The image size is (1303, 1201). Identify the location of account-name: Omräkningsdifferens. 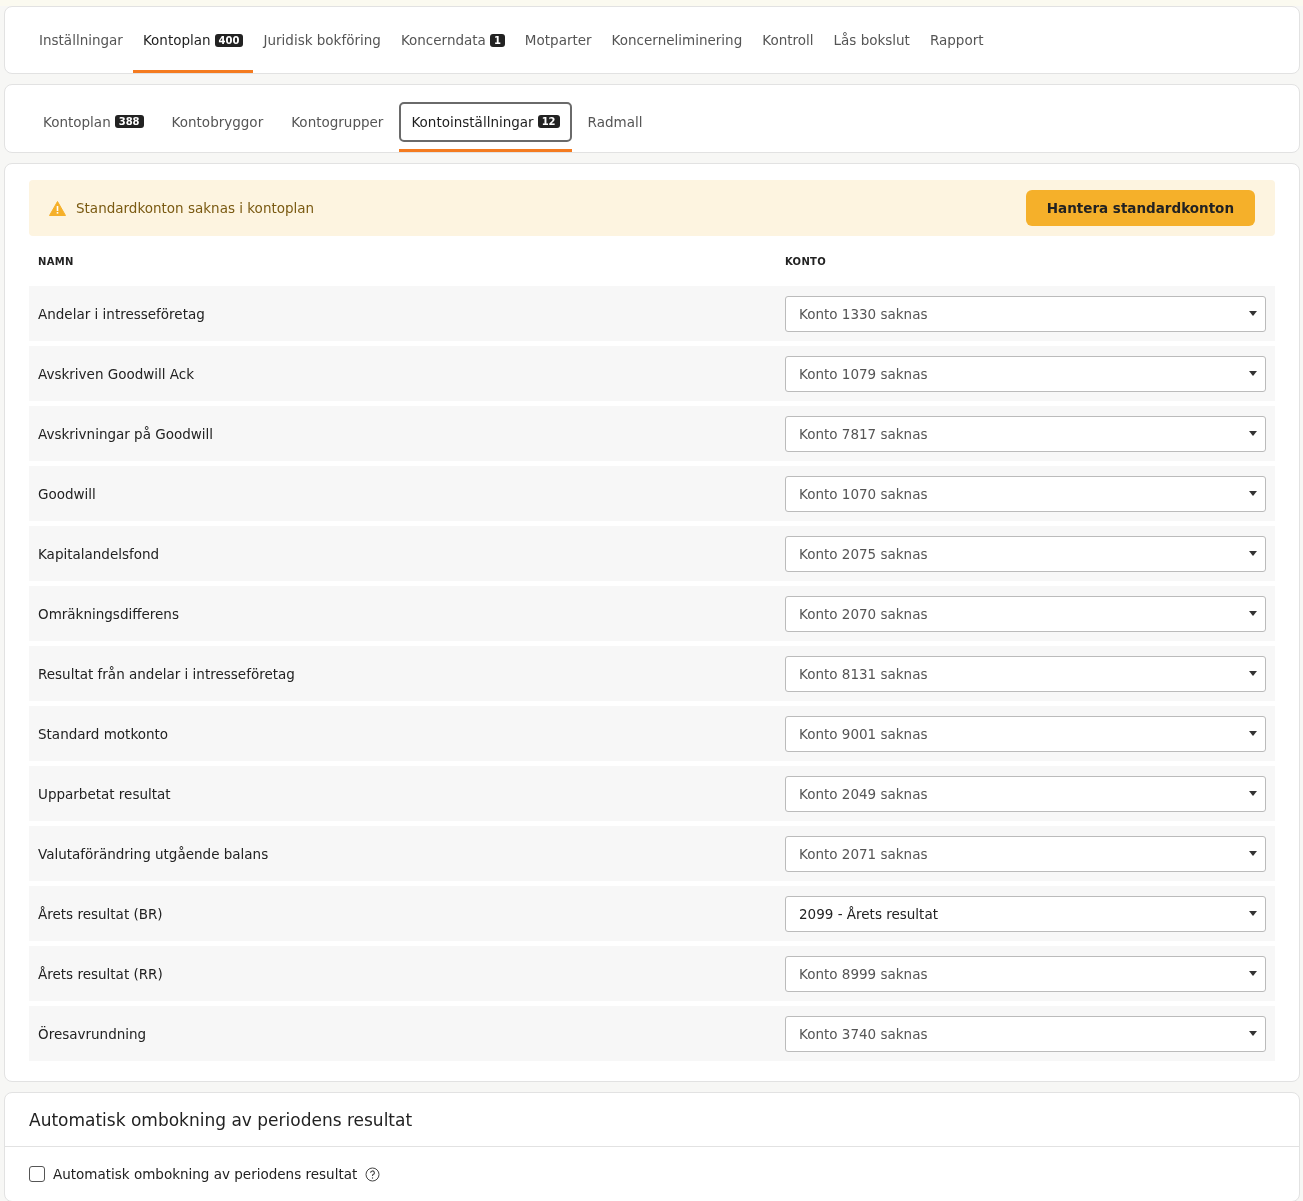
(109, 613).